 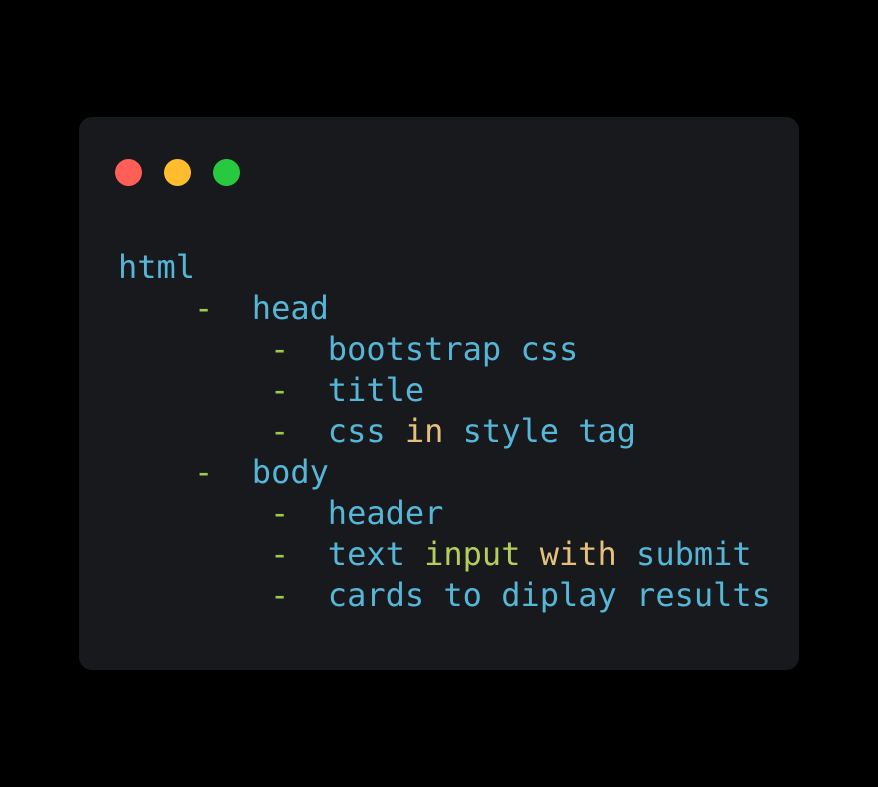 I want to click on outline-token: with, so click(x=578, y=554).